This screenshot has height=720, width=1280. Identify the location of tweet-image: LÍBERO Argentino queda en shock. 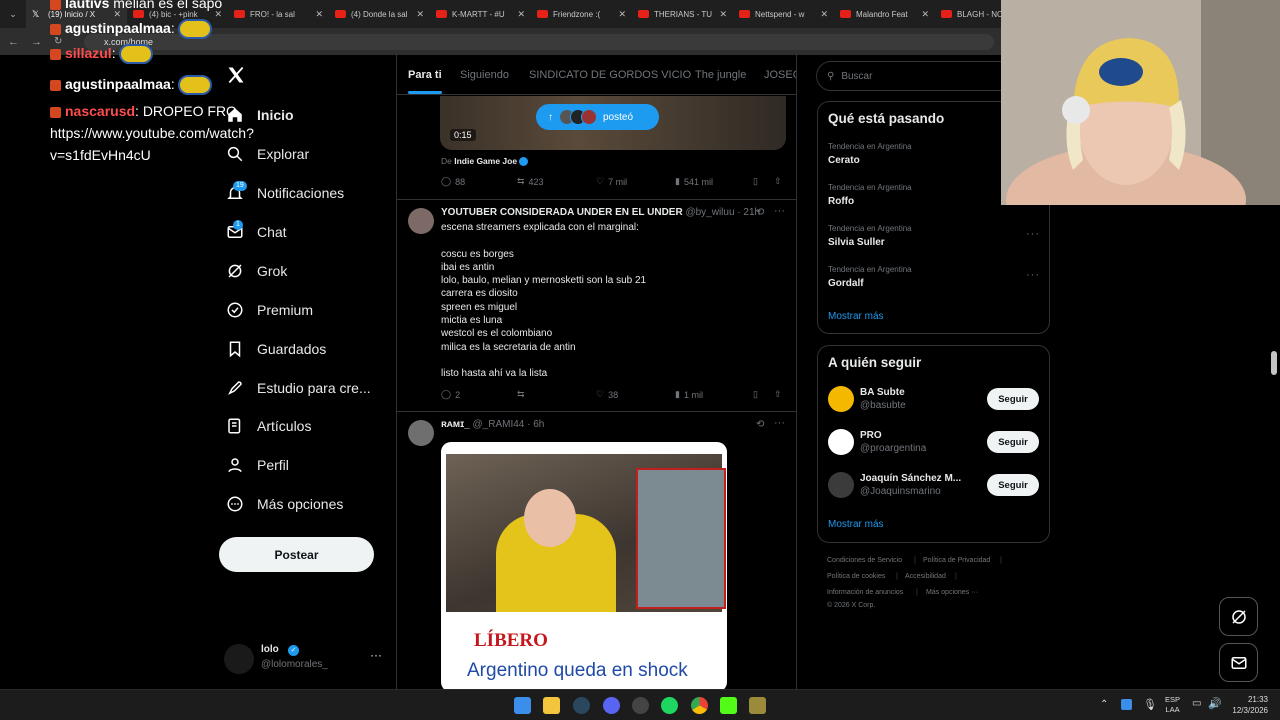
(584, 565).